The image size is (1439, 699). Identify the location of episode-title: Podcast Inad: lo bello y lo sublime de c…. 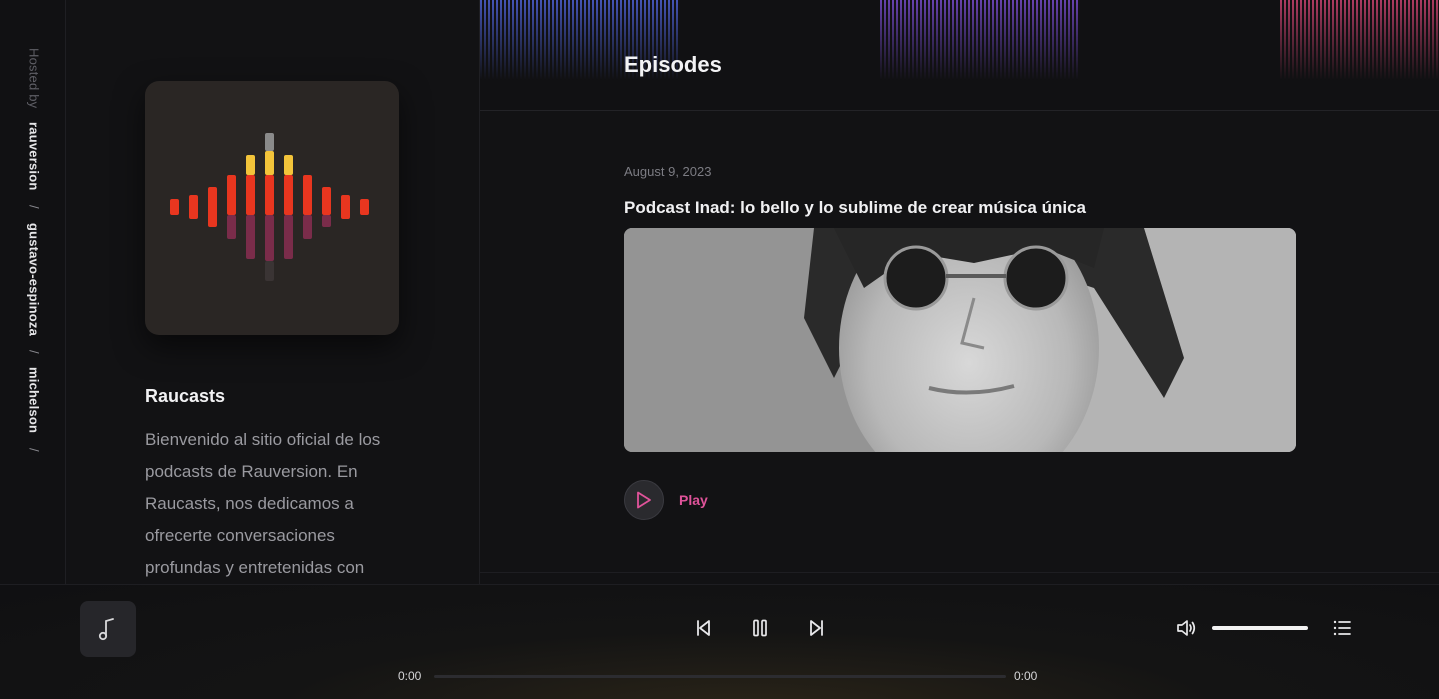
(960, 208).